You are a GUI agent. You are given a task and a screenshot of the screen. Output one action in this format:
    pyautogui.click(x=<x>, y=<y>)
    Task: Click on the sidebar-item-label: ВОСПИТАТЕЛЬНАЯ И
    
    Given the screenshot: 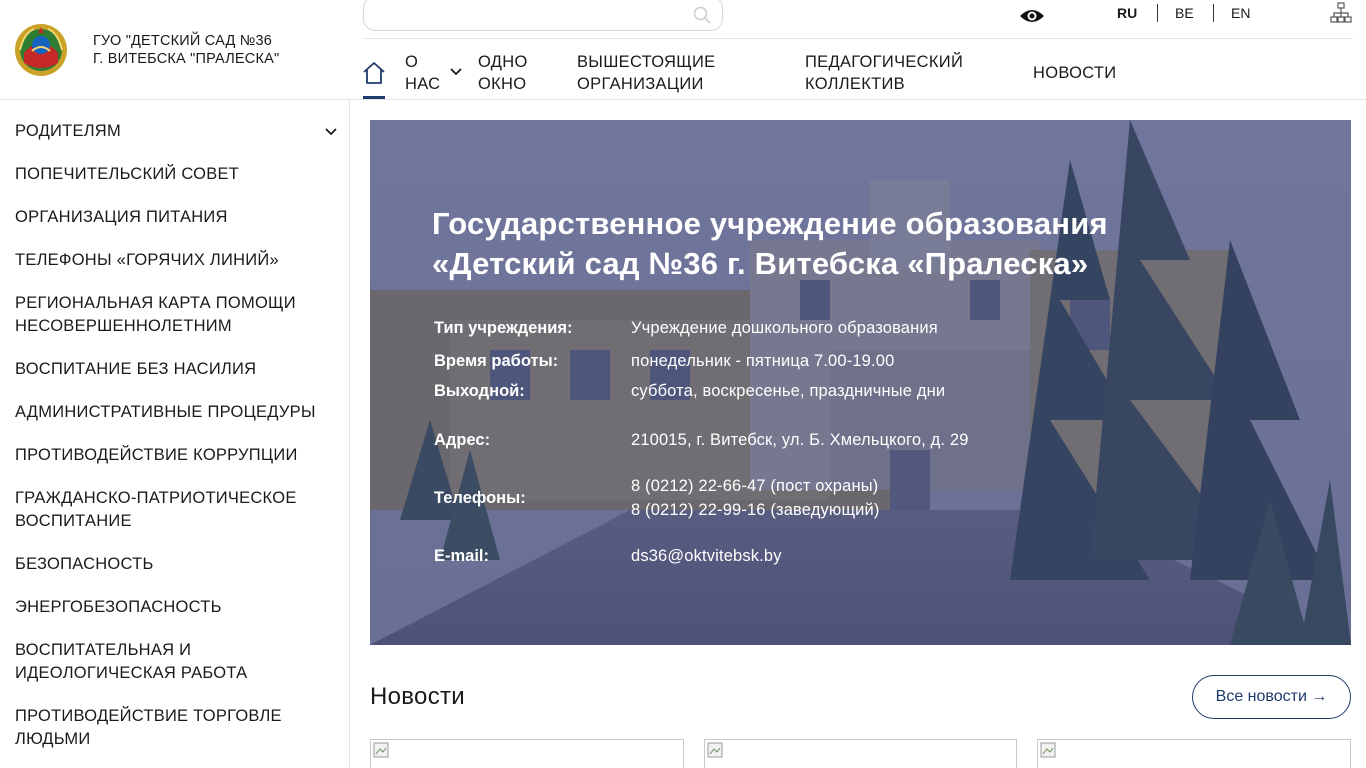 What is the action you would take?
    pyautogui.click(x=103, y=650)
    